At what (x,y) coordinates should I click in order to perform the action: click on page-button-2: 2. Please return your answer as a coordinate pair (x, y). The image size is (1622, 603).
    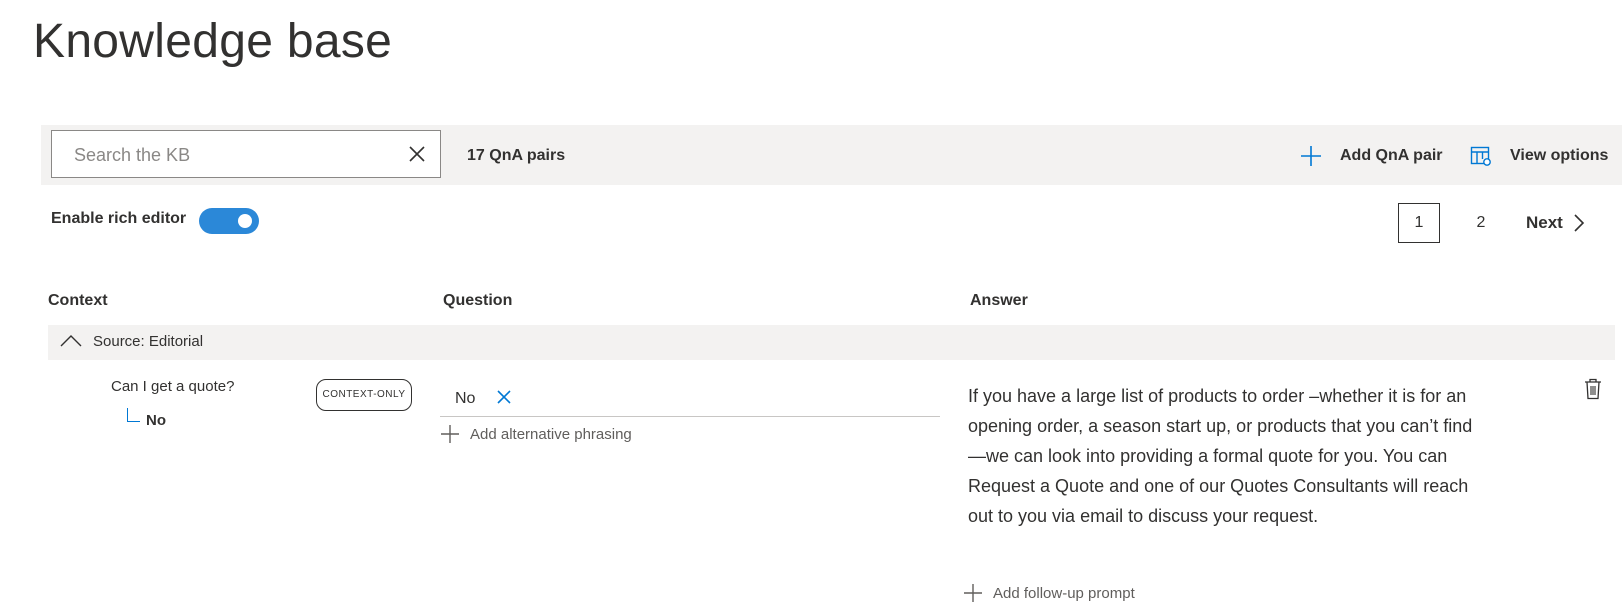
    Looking at the image, I should click on (1481, 223).